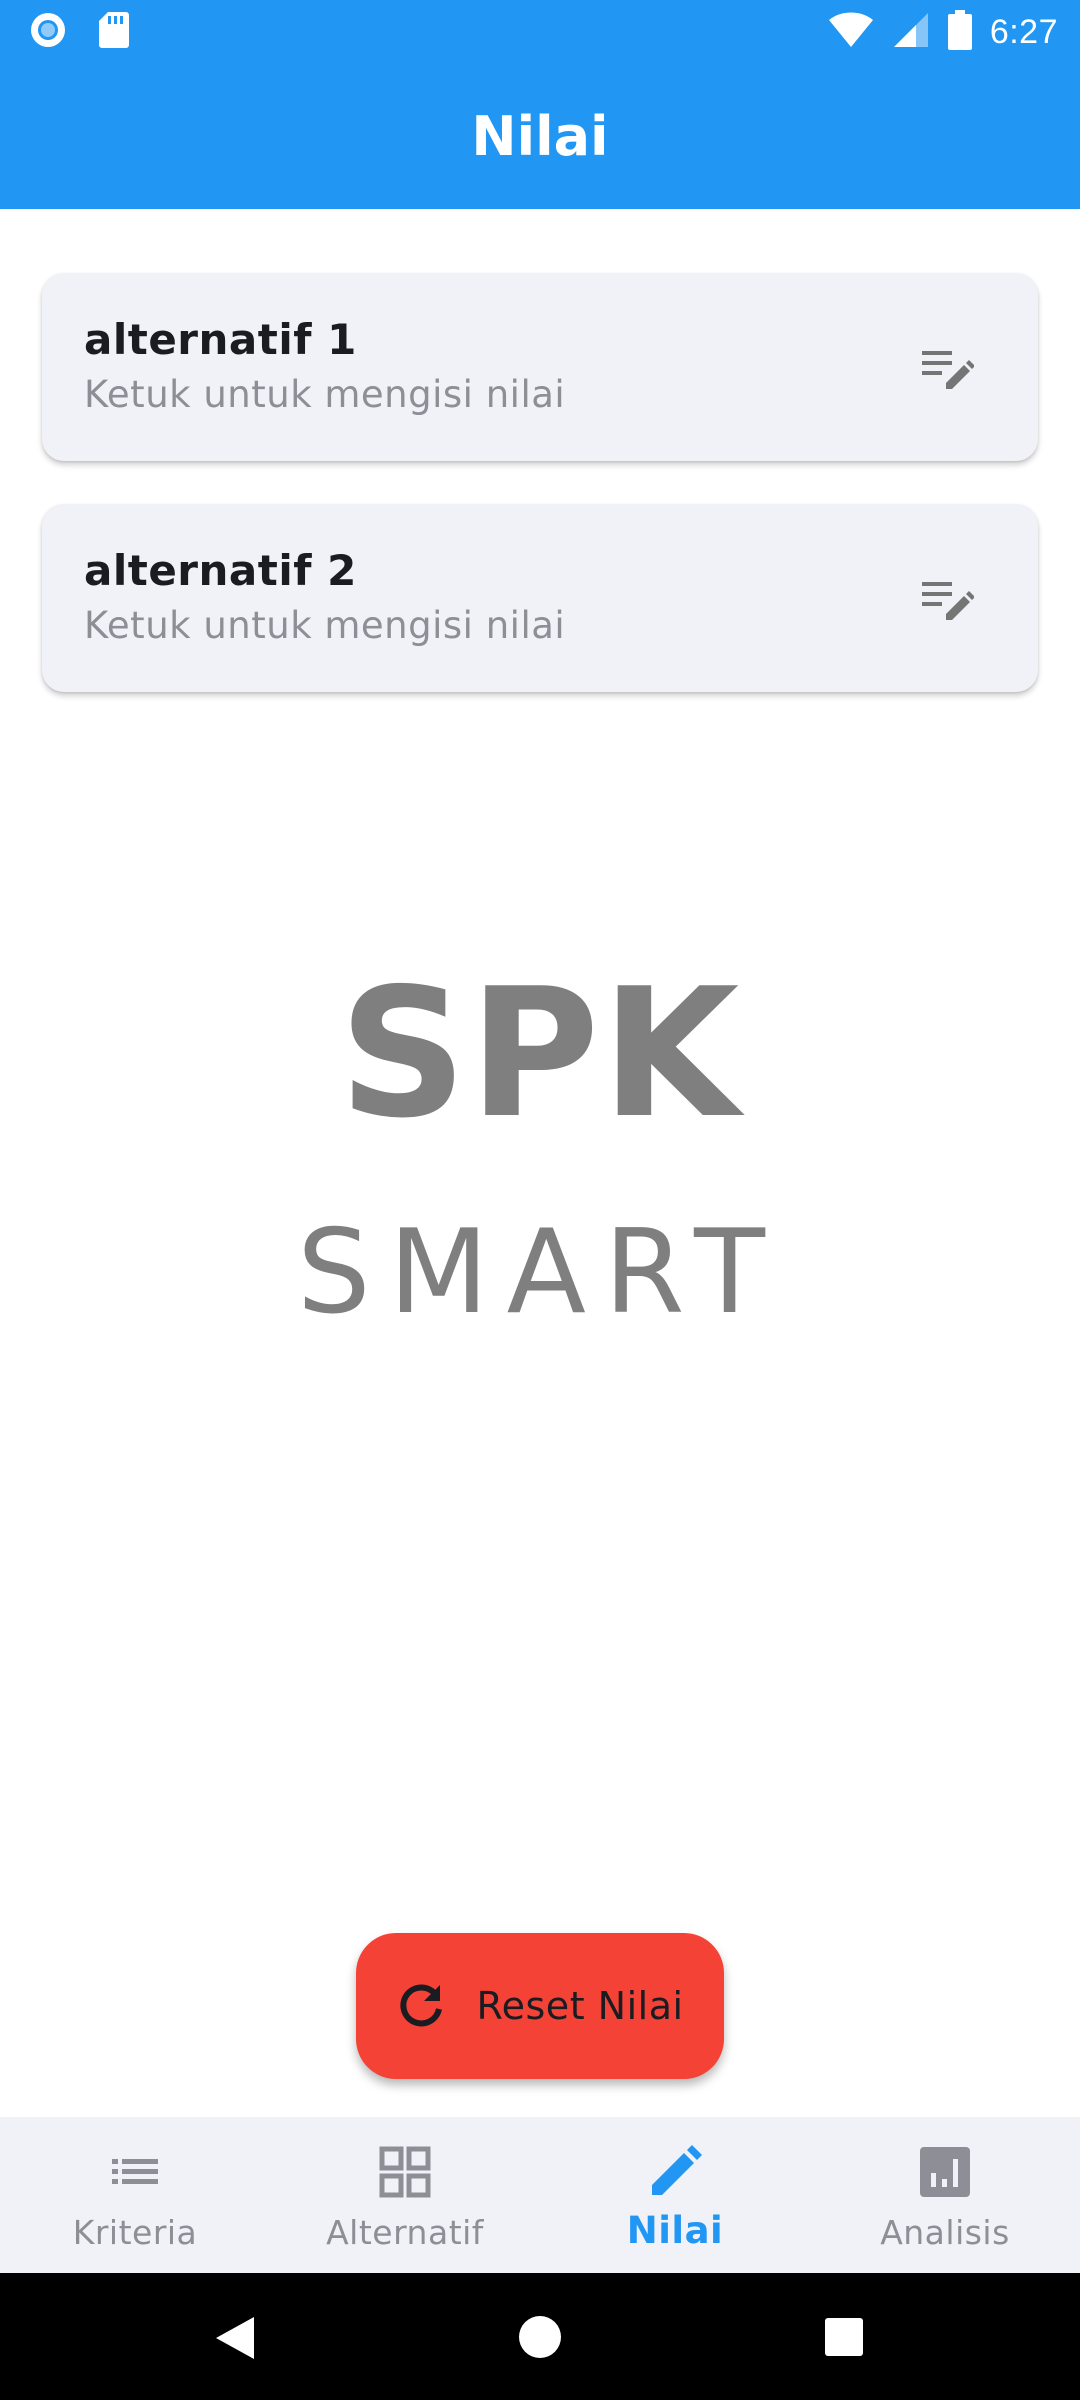  What do you see at coordinates (540, 31) in the screenshot?
I see `status-bar: 6:27` at bounding box center [540, 31].